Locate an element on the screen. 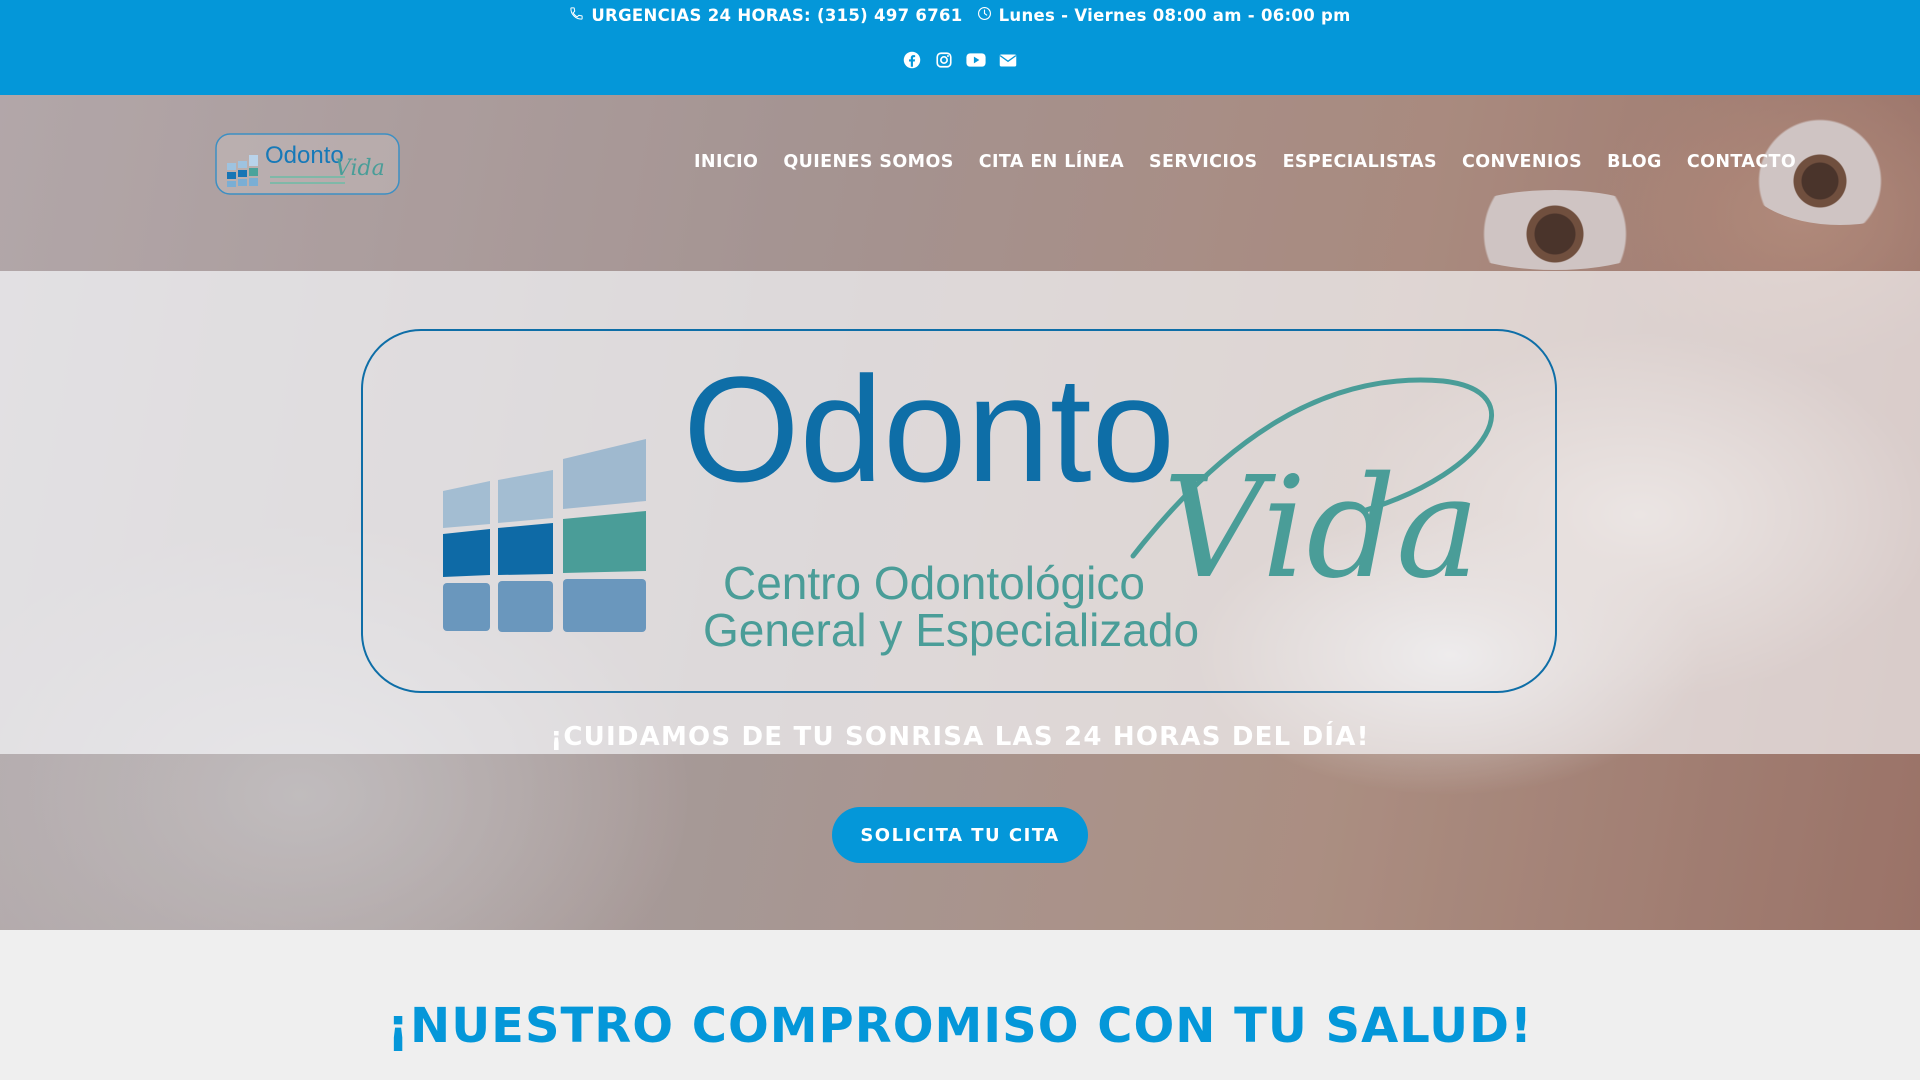  phone-icon is located at coordinates (576, 15).